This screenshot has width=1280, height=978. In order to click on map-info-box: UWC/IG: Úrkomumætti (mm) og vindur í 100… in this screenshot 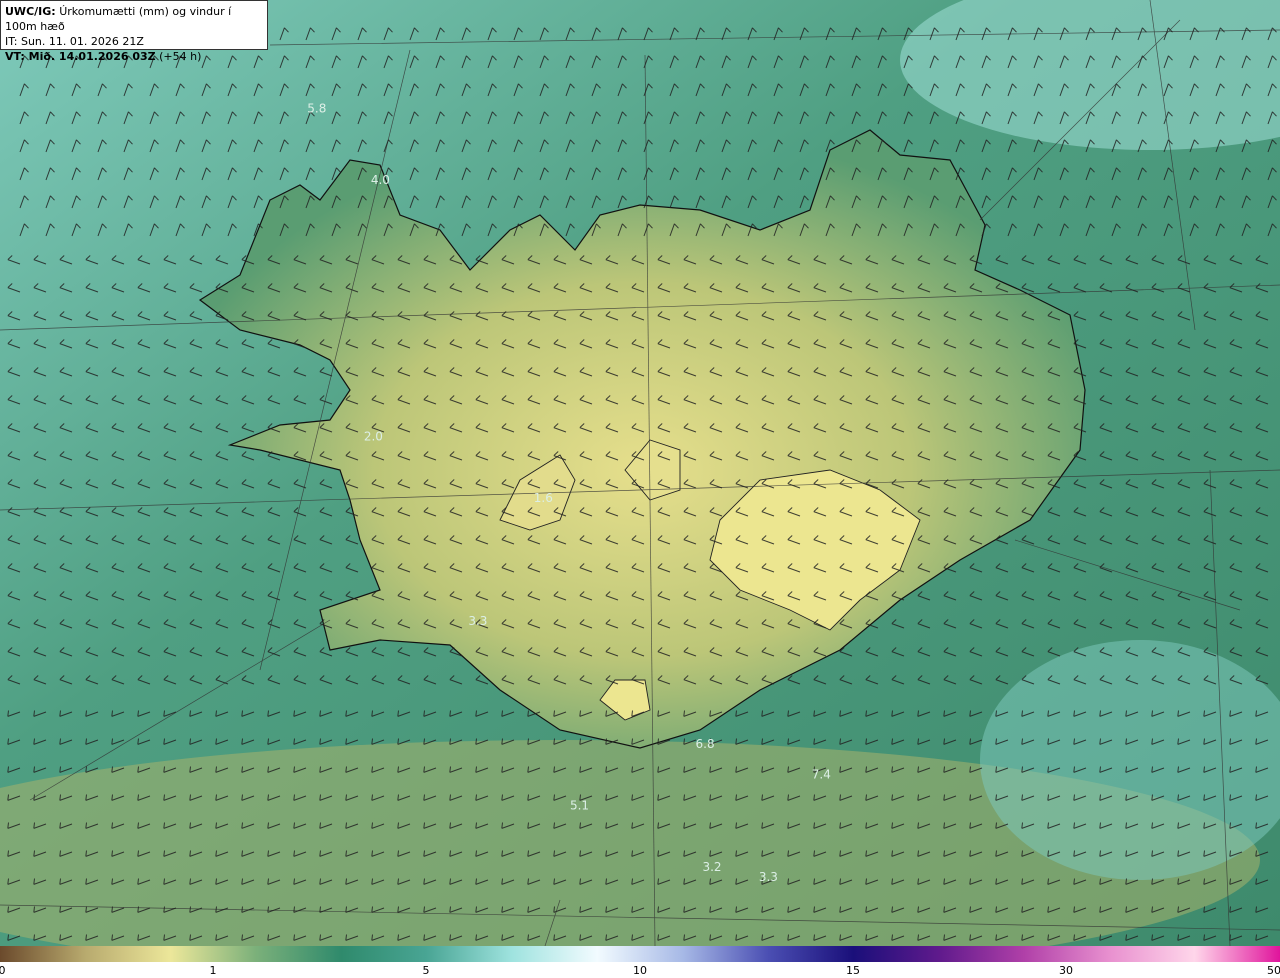, I will do `click(134, 31)`.